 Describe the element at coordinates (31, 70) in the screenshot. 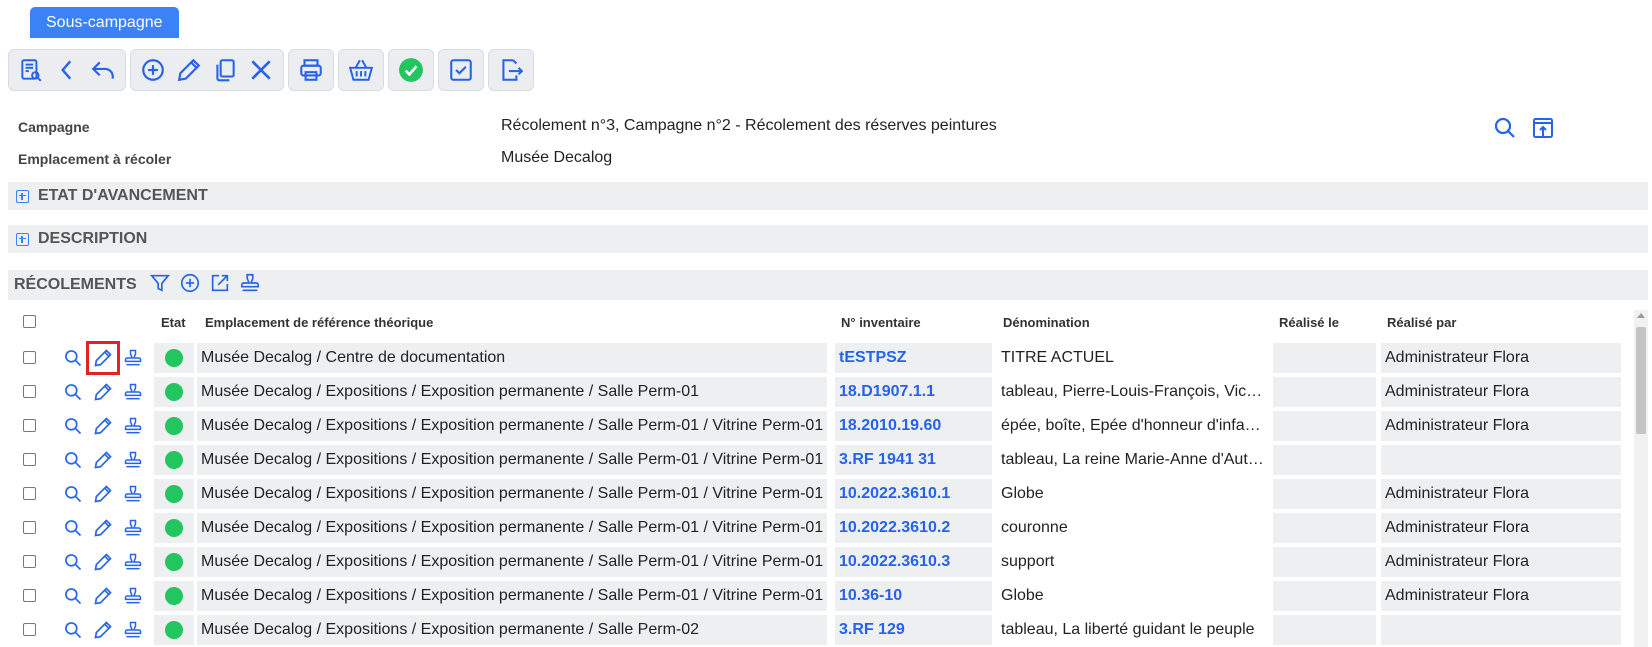

I see `list-search-icon` at that location.